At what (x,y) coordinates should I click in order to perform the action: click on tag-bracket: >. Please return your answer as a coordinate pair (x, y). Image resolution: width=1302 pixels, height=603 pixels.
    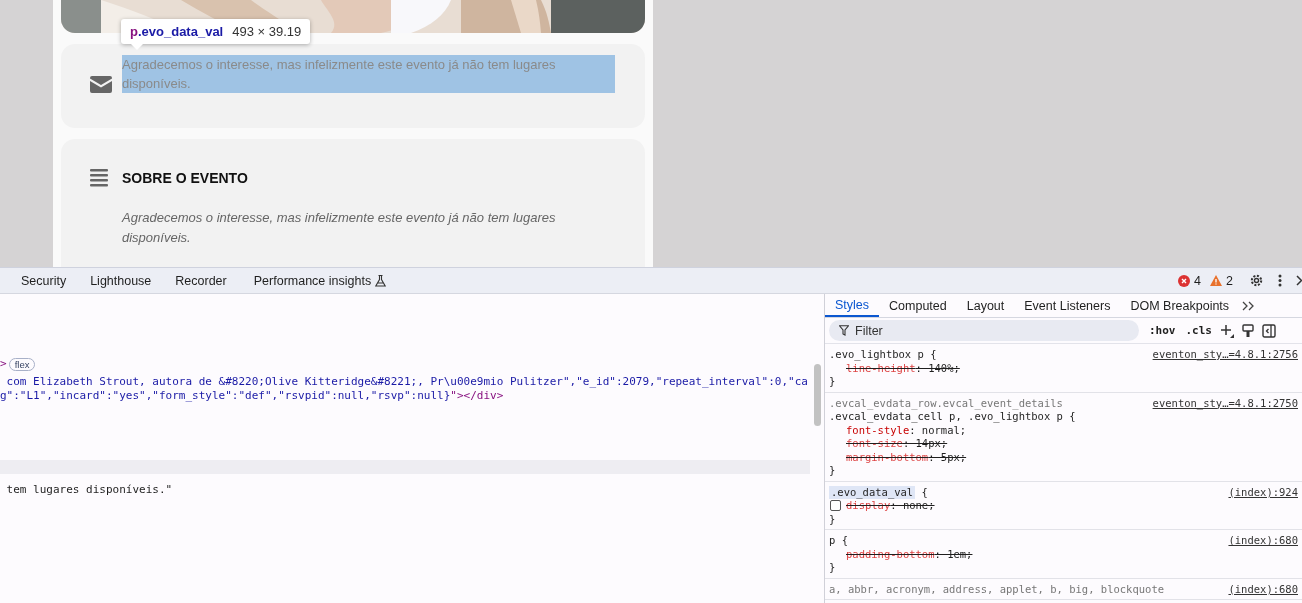
    Looking at the image, I should click on (3, 364).